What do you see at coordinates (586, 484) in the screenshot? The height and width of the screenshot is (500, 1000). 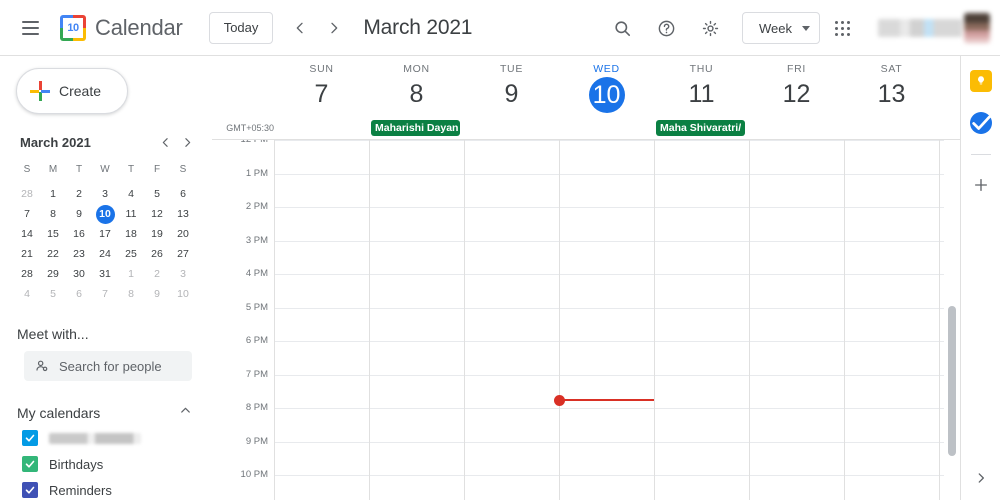 I see `hour-row: 10 PM` at bounding box center [586, 484].